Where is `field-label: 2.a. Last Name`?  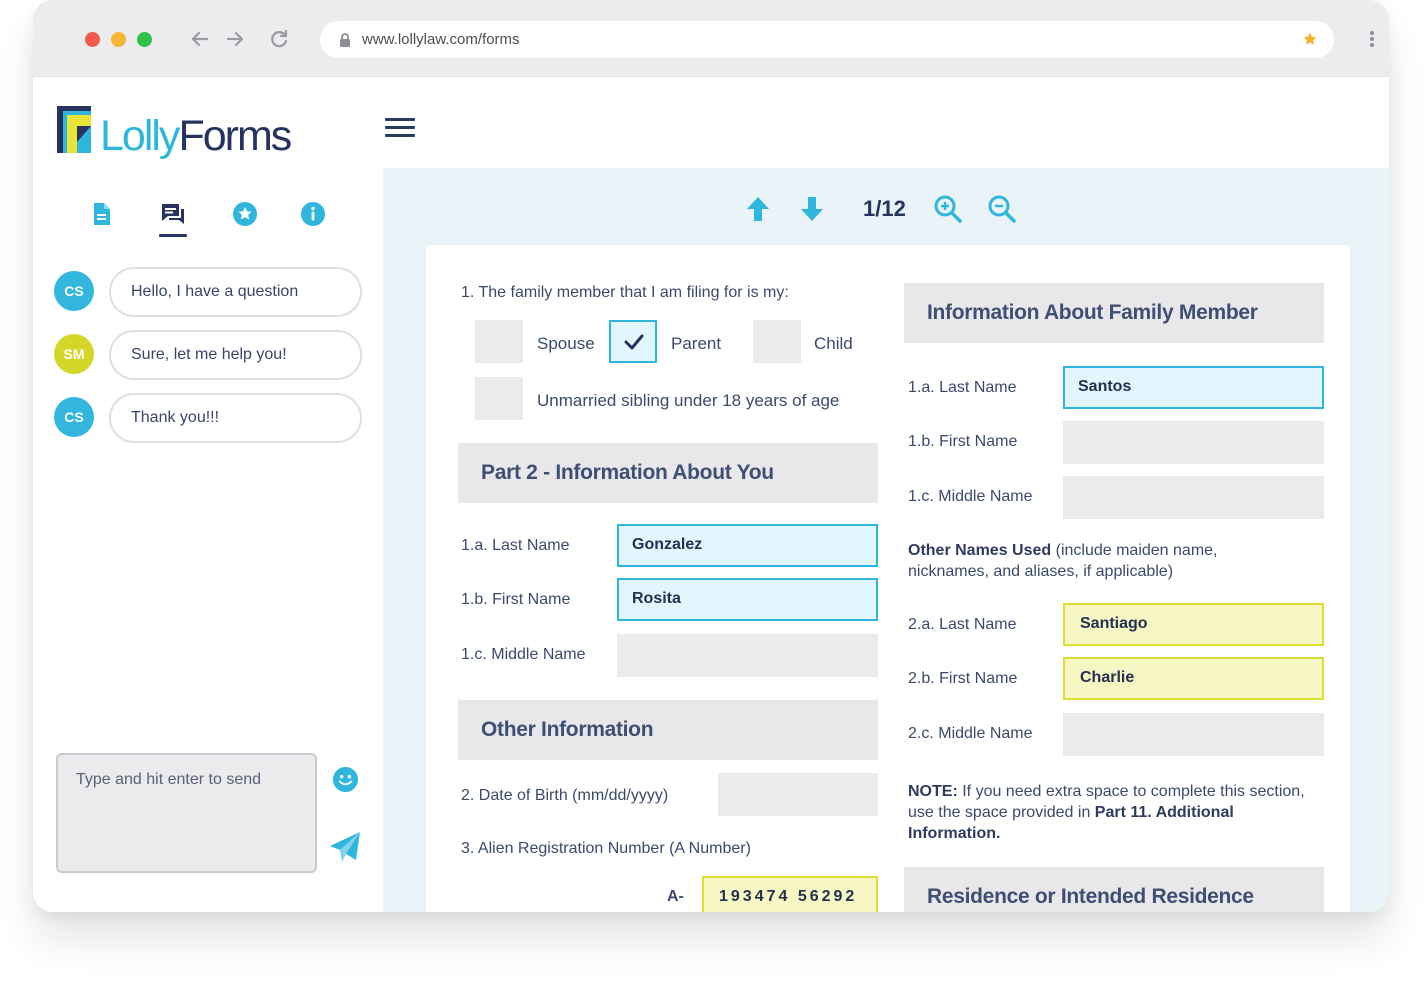
field-label: 2.a. Last Name is located at coordinates (962, 624).